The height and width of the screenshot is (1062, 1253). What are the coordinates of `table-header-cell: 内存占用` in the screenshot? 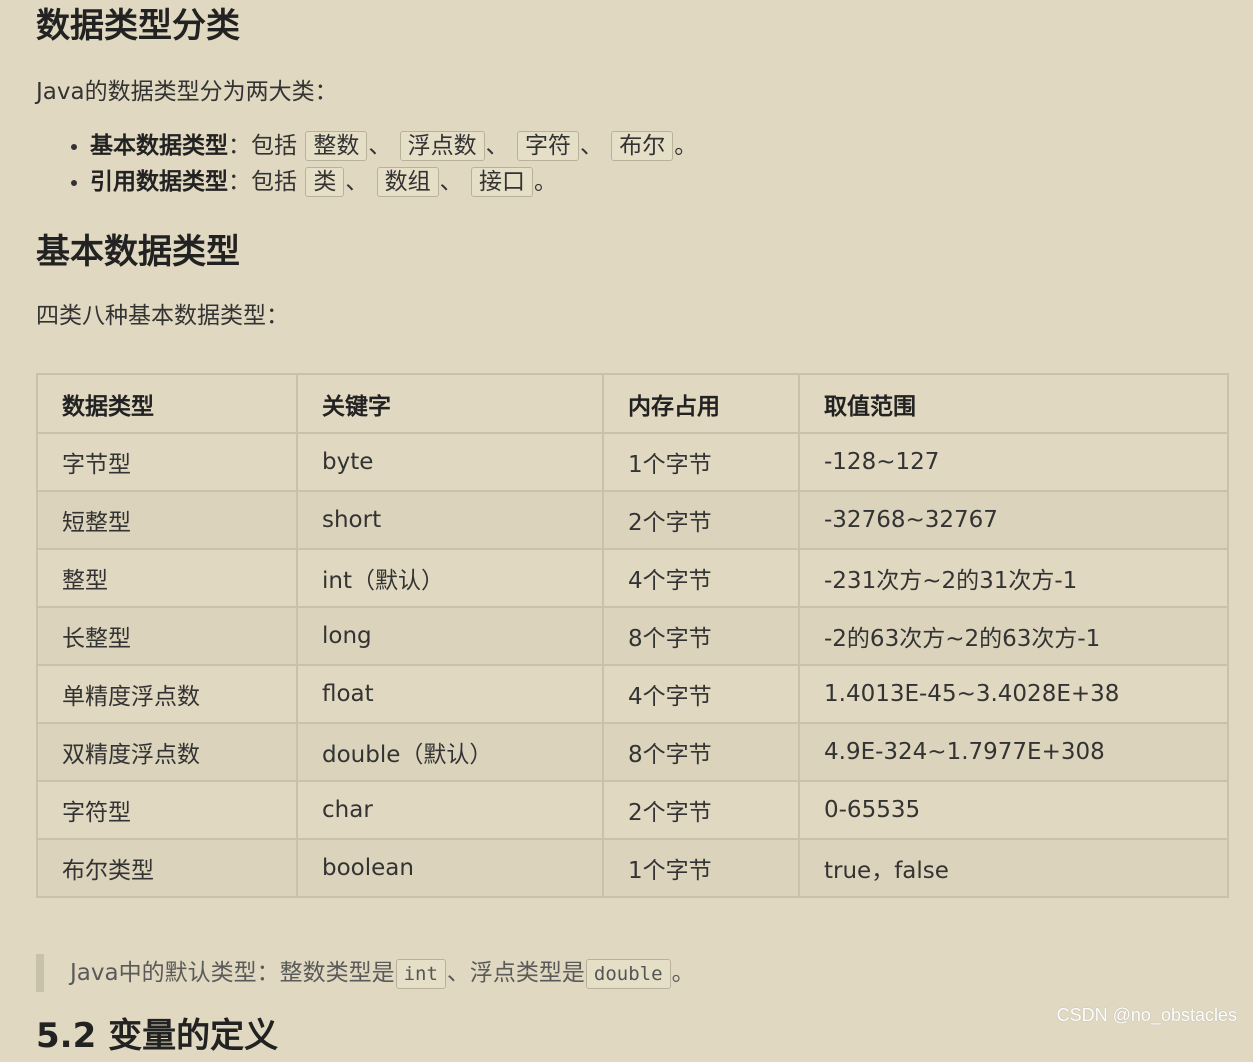 It's located at (701, 403).